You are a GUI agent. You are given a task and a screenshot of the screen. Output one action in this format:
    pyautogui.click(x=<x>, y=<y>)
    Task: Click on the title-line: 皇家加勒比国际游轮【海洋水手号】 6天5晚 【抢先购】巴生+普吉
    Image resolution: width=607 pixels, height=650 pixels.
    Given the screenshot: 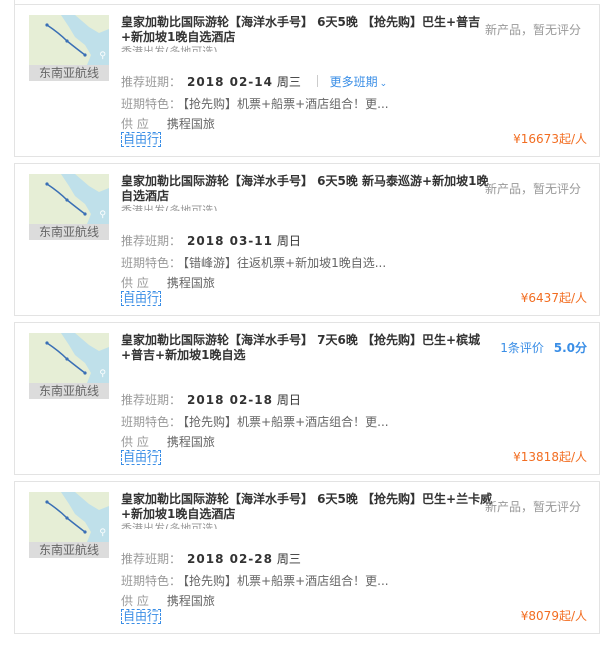 What is the action you would take?
    pyautogui.click(x=306, y=22)
    